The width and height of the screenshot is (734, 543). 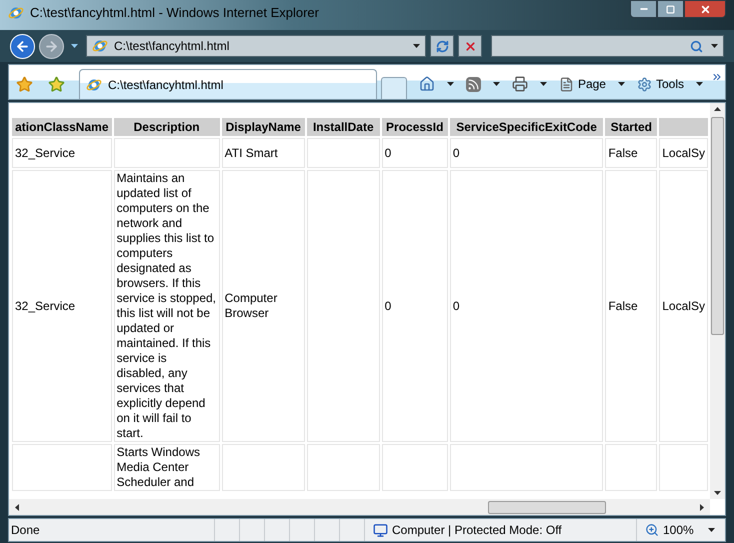 I want to click on refresh-icon, so click(x=442, y=46).